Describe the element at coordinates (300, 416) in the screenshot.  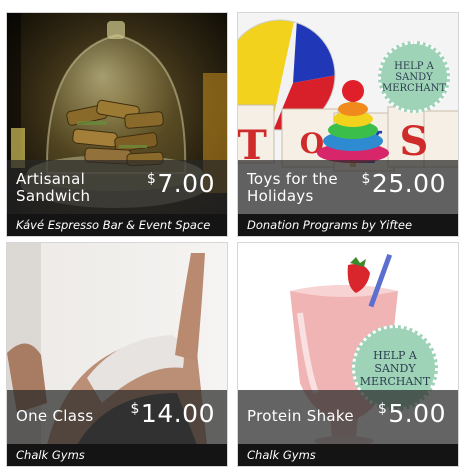
I see `product-name: Protein Shake` at that location.